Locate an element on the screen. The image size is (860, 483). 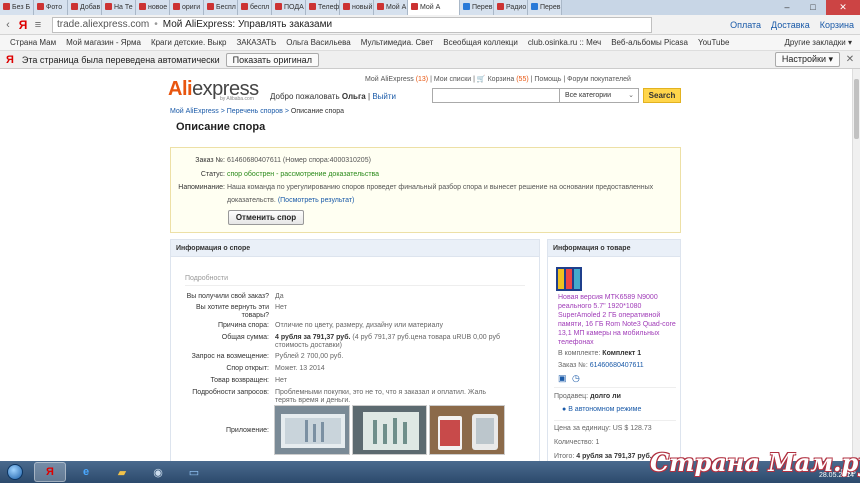
breadcrumb-my-aliexpress: Мой AliExpress is located at coordinates (194, 111).